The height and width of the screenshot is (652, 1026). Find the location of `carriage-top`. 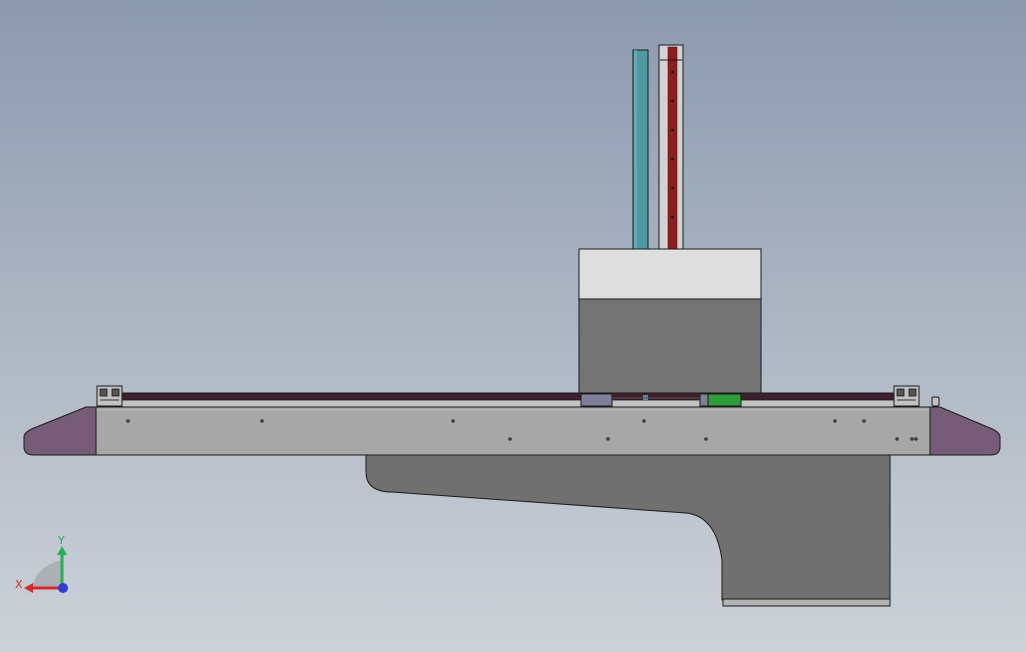

carriage-top is located at coordinates (670, 275).